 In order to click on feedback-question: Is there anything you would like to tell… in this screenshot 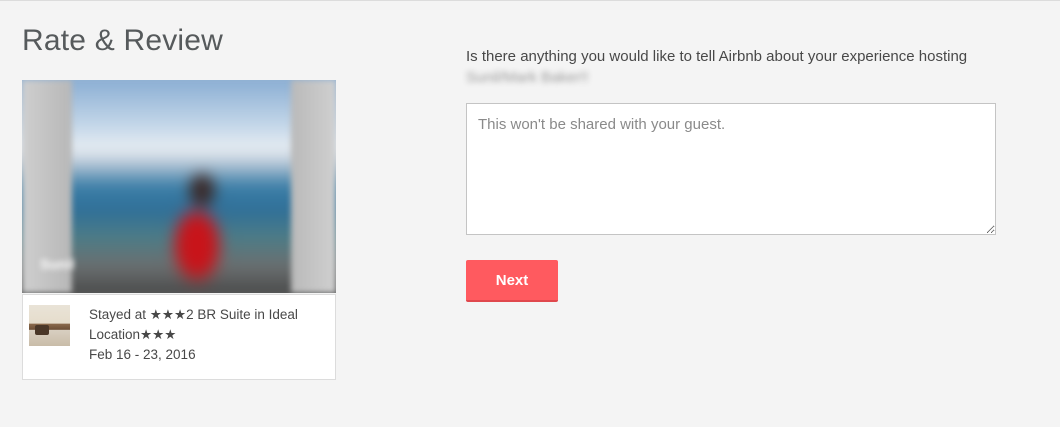, I will do `click(726, 67)`.